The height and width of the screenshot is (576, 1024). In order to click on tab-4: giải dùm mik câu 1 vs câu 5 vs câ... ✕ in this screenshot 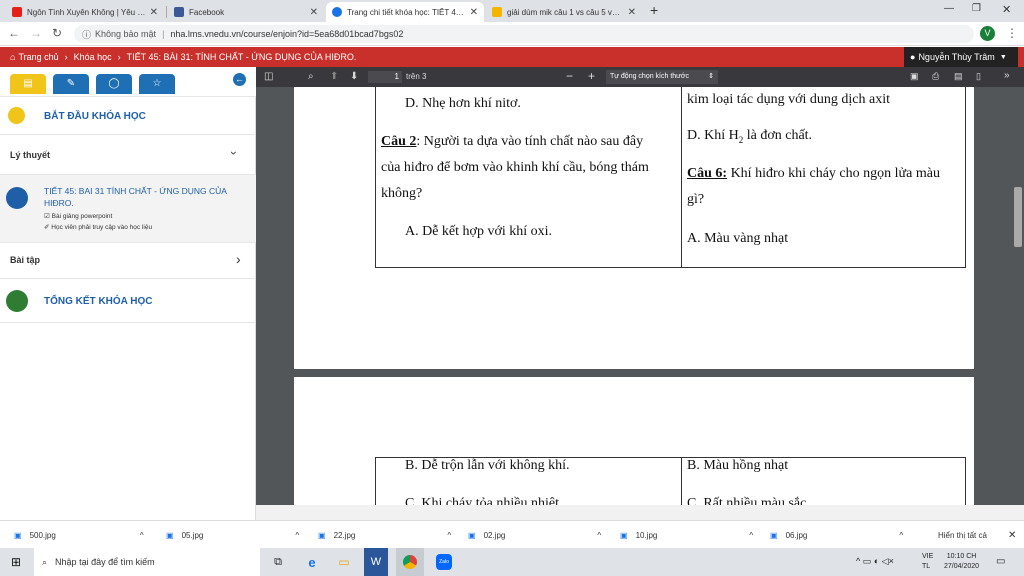, I will do `click(564, 12)`.